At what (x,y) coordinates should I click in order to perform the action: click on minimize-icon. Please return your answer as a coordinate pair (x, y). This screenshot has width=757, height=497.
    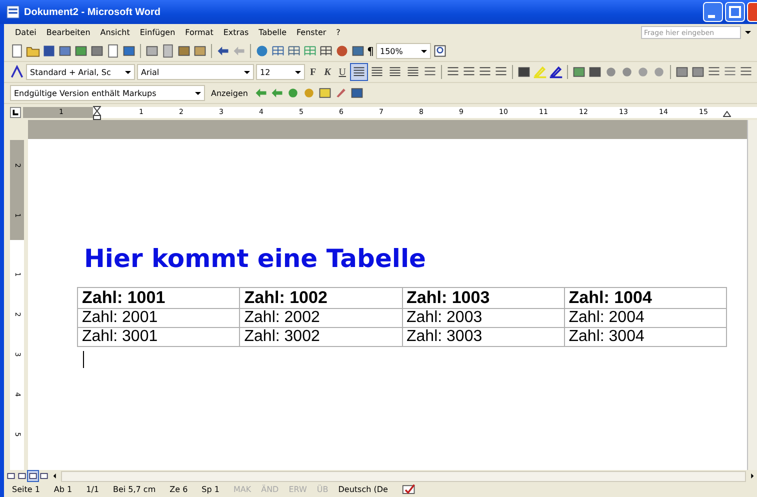
    Looking at the image, I should click on (713, 12).